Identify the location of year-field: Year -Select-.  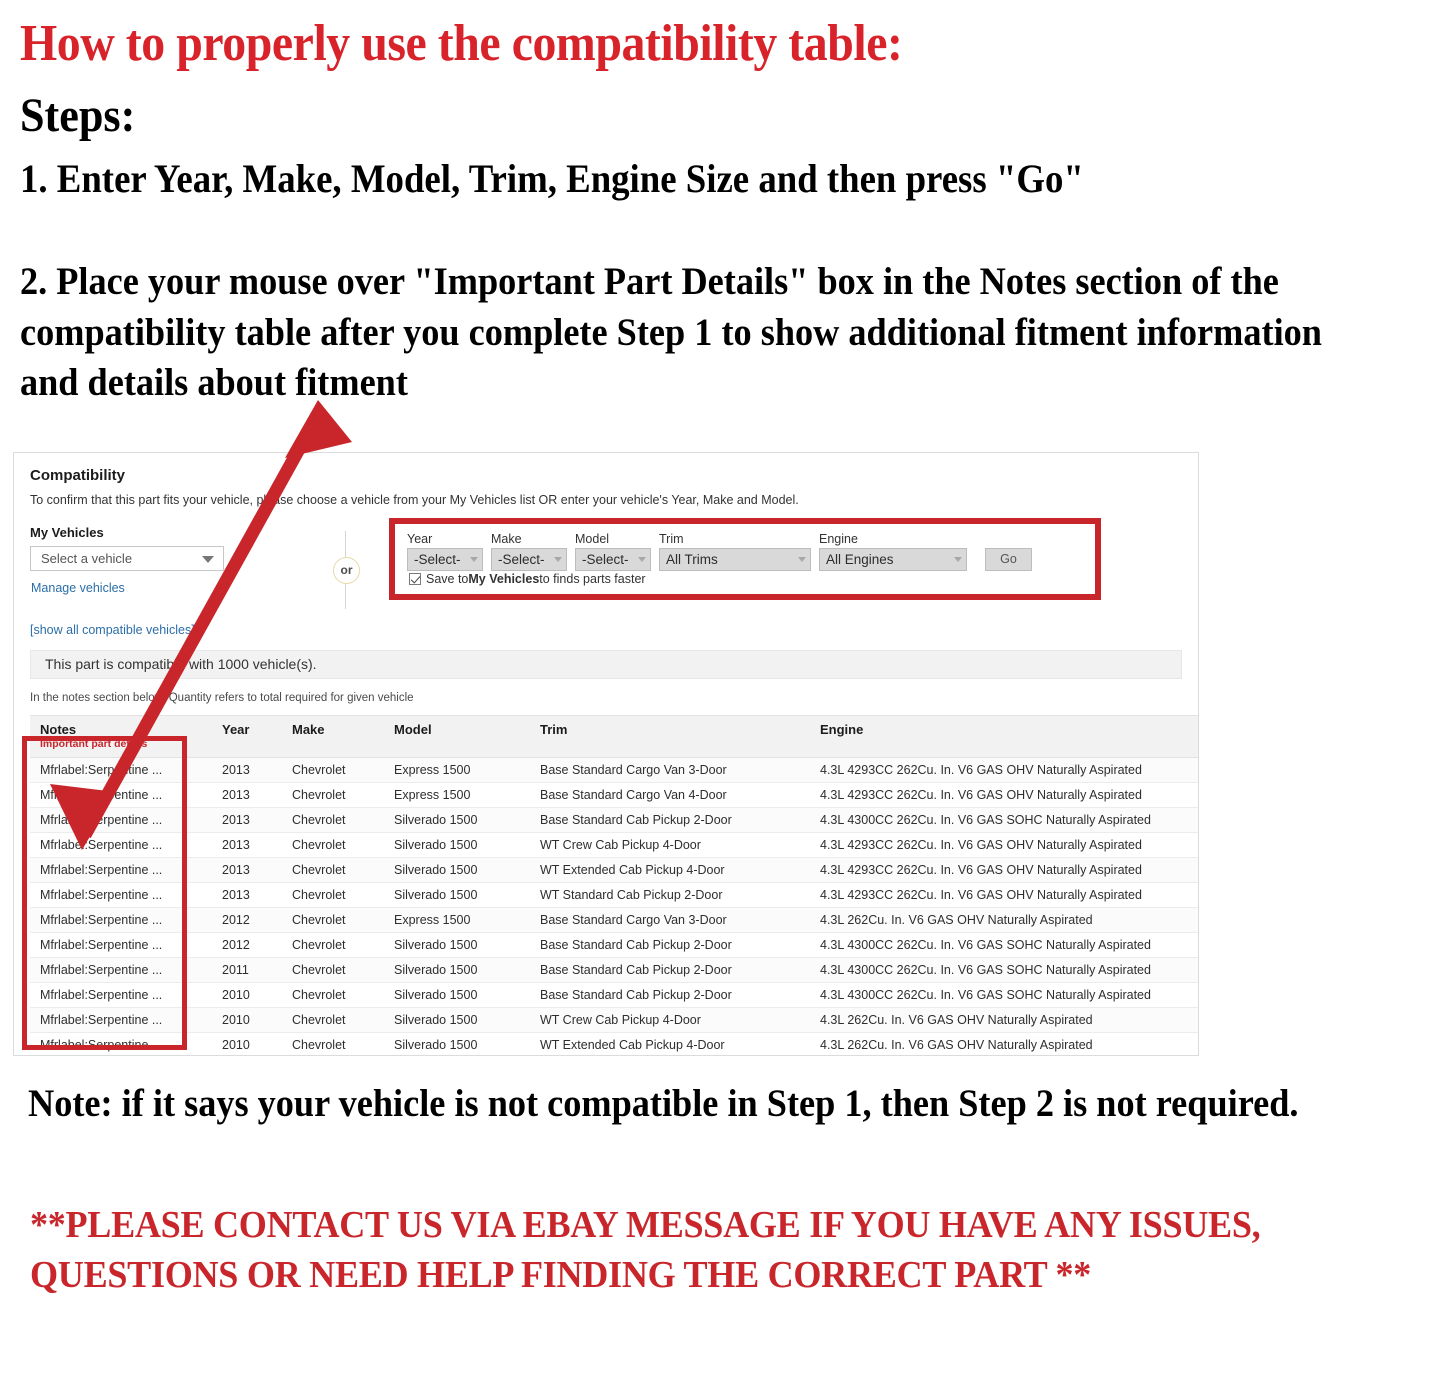
(445, 551).